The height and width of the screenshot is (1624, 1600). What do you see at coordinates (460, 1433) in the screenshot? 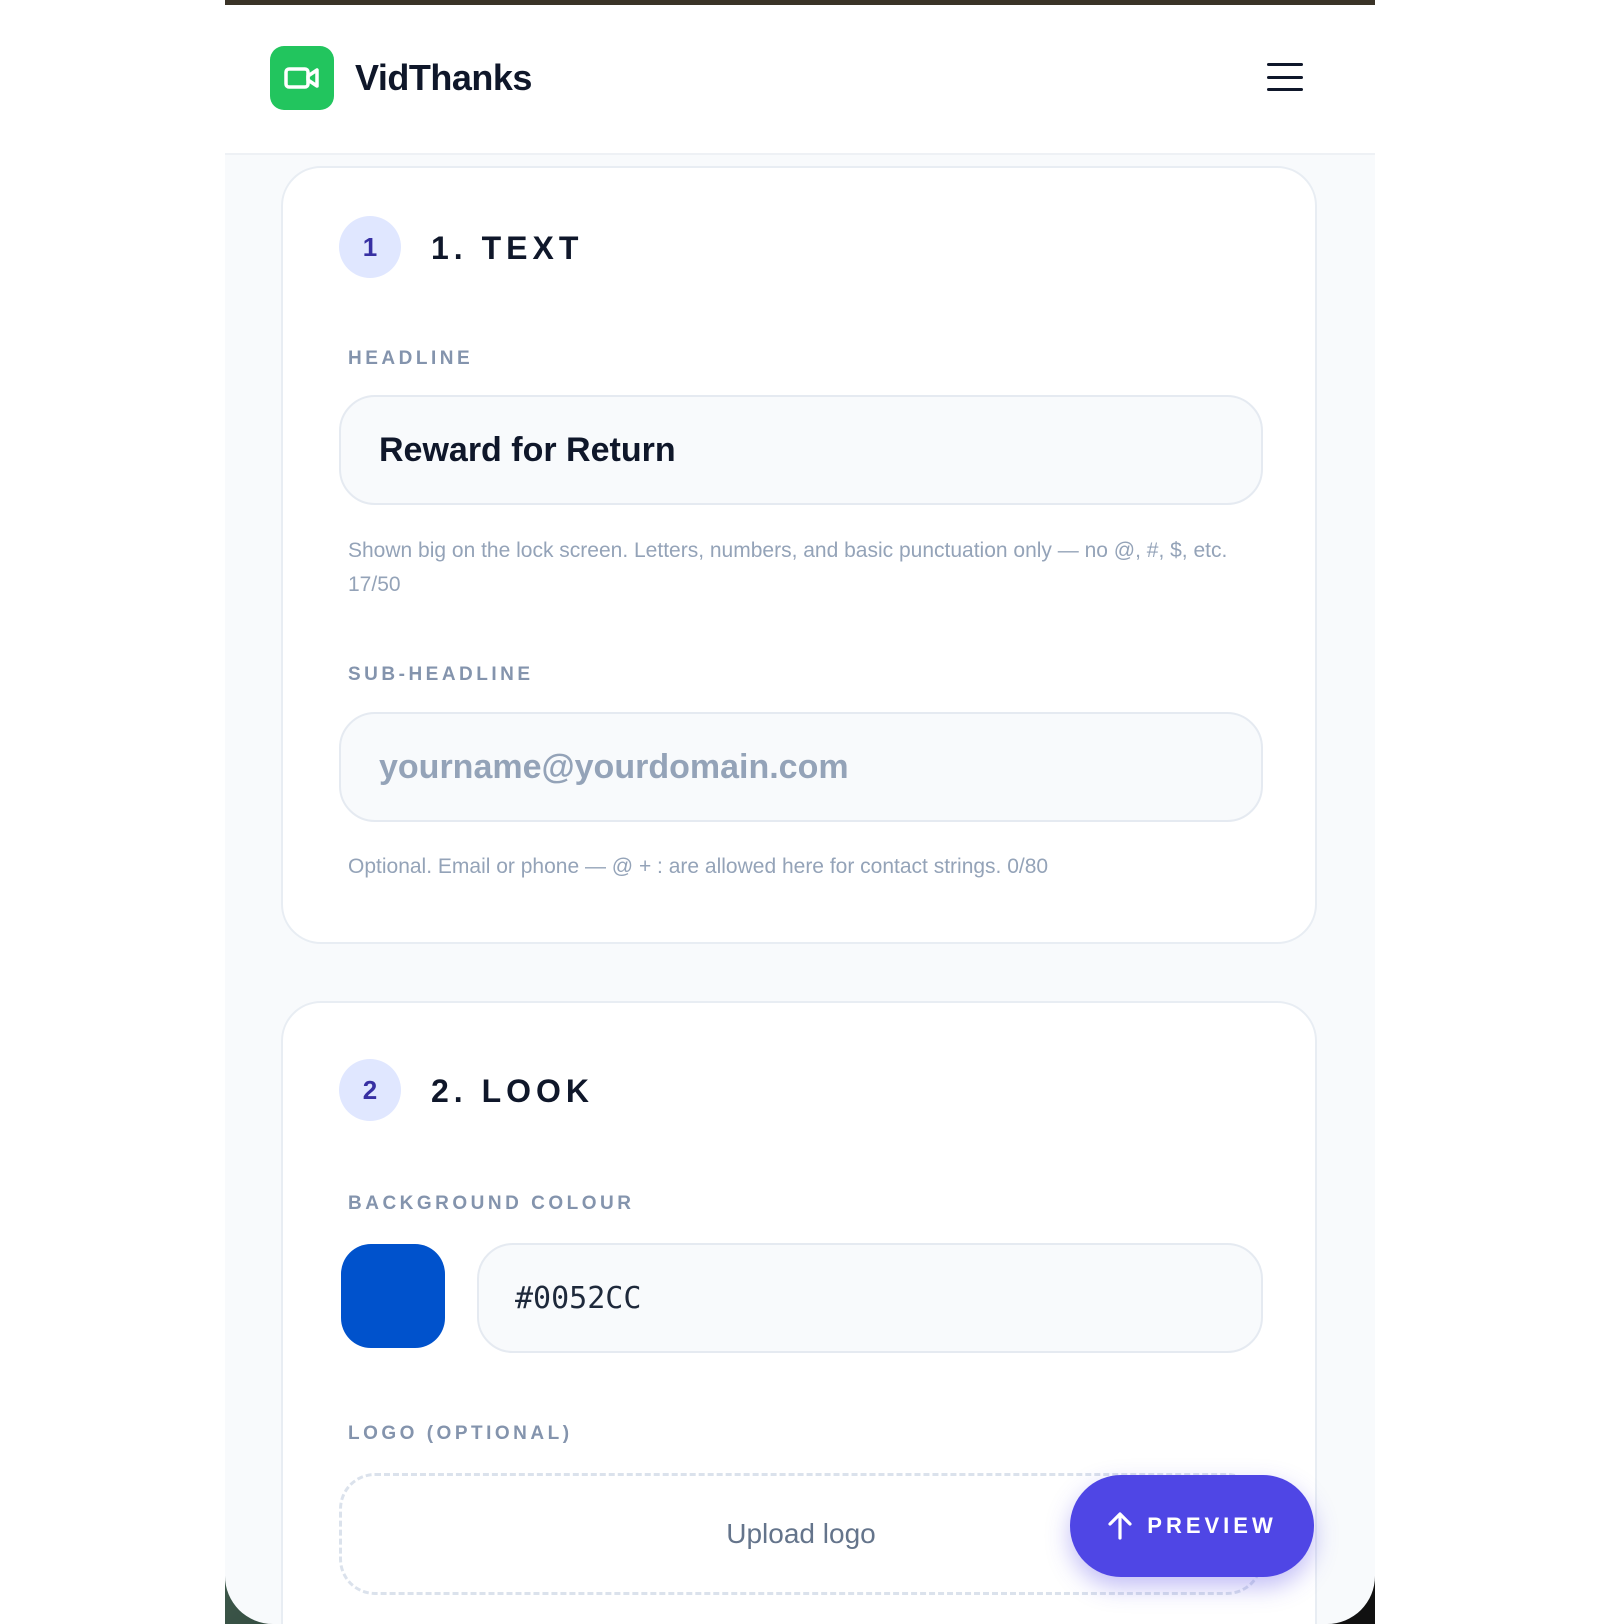
I see `logo-label: LOGO (OPTIONAL)` at bounding box center [460, 1433].